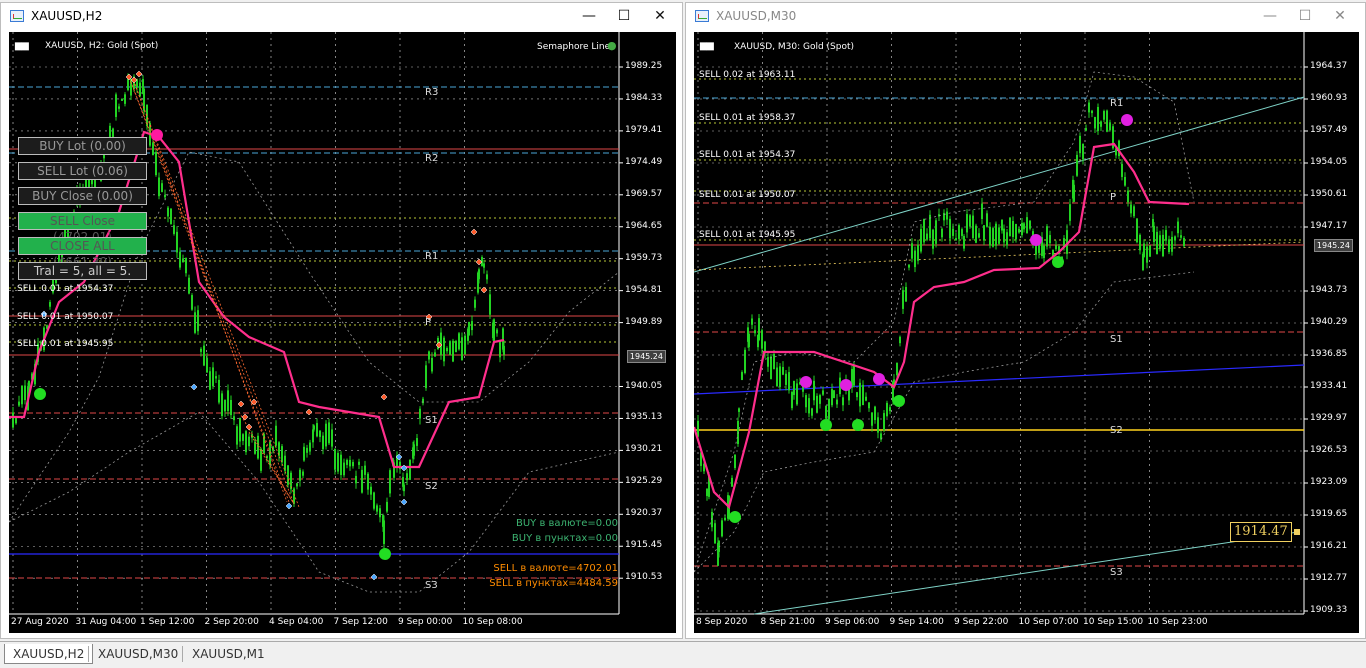 This screenshot has width=1366, height=668. What do you see at coordinates (1116, 430) in the screenshot?
I see `pivot-level-s2: S2` at bounding box center [1116, 430].